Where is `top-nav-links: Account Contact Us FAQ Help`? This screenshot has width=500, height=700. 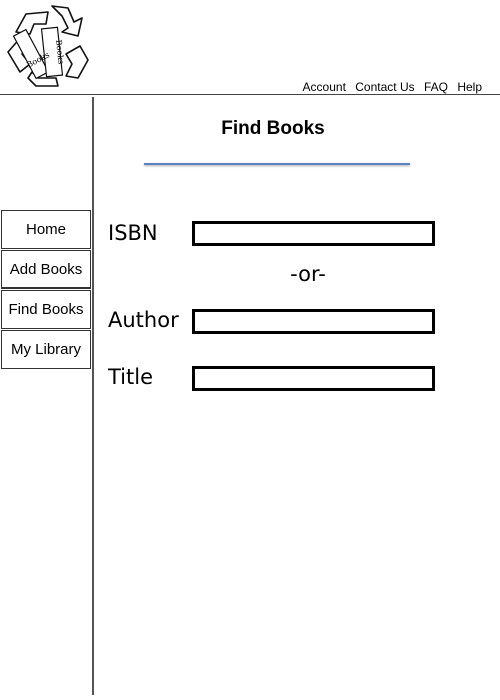 top-nav-links: Account Contact Us FAQ Help is located at coordinates (389, 87).